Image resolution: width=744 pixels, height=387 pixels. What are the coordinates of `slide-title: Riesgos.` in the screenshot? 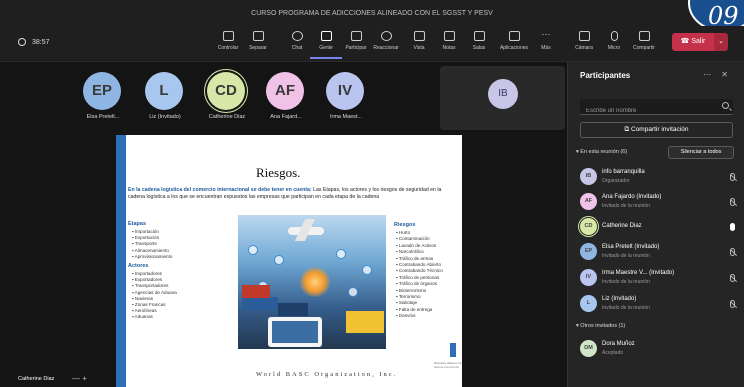 It's located at (278, 172).